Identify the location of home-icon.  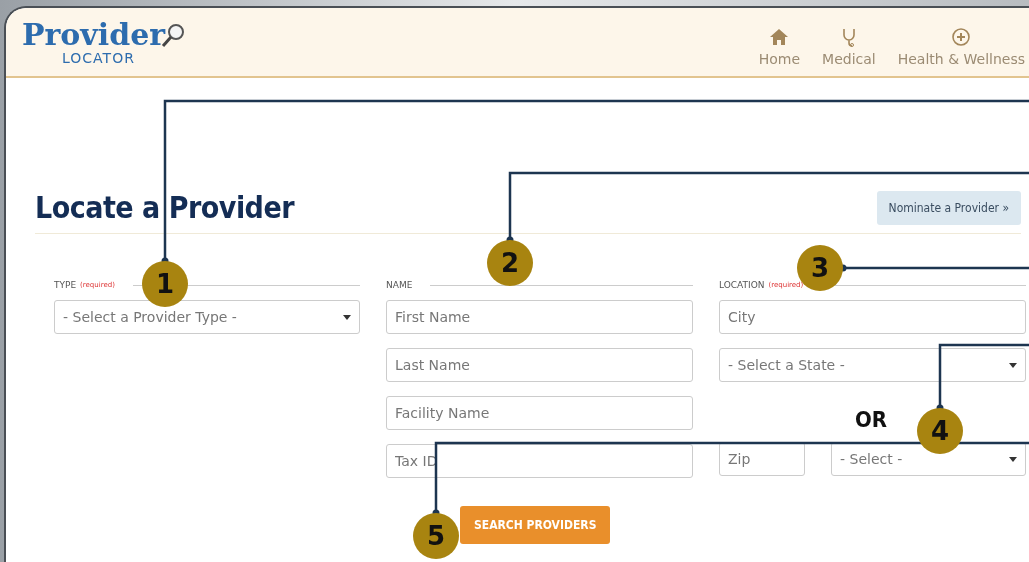
(779, 37).